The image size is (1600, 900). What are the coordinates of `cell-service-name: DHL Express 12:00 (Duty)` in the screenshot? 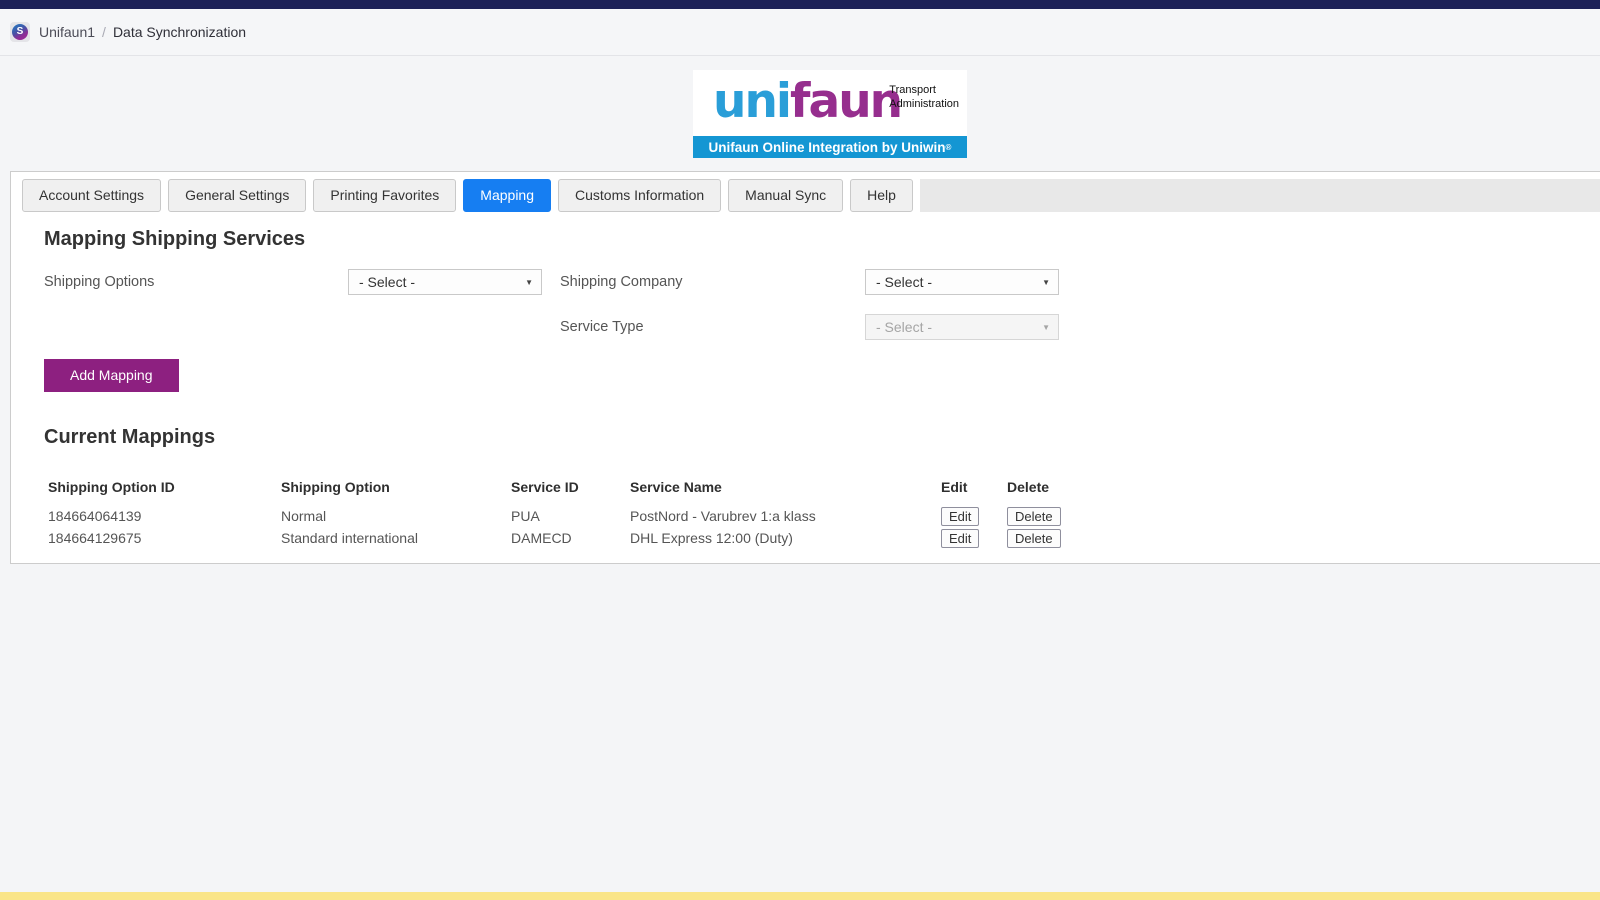 It's located at (711, 538).